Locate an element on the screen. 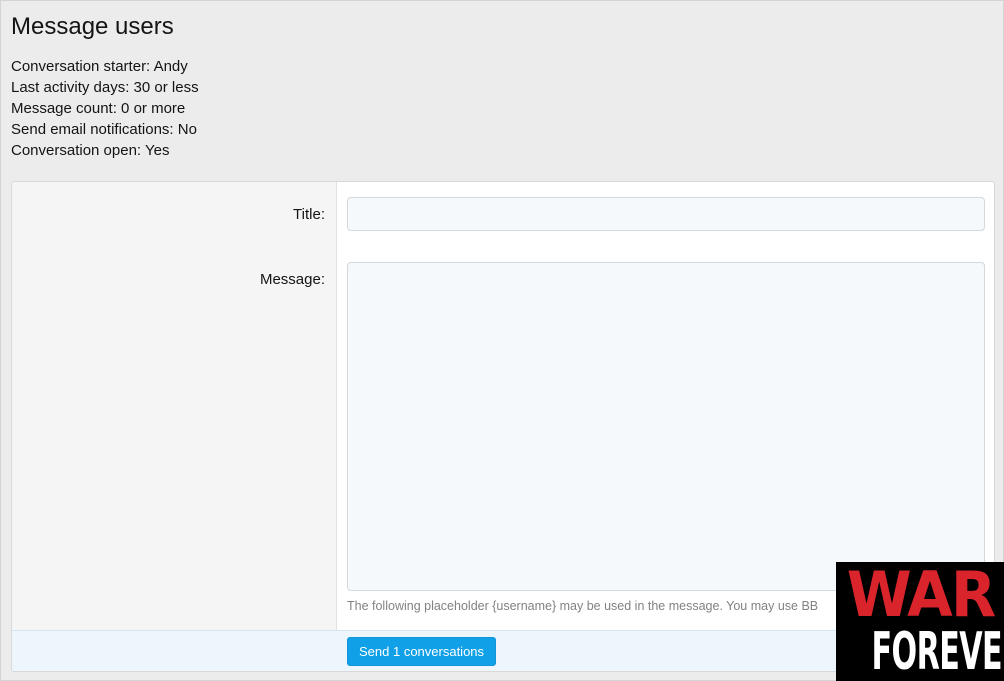 This screenshot has height=681, width=1004. criteria-item: Send email notifications: No is located at coordinates (104, 129).